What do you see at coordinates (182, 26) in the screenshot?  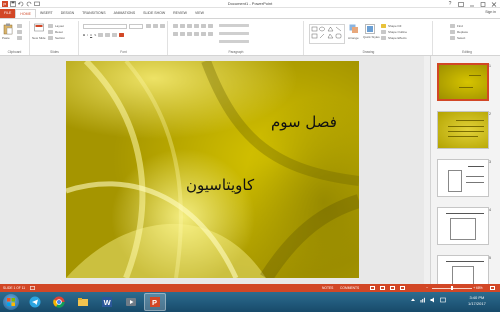 I see `numbering-icon` at bounding box center [182, 26].